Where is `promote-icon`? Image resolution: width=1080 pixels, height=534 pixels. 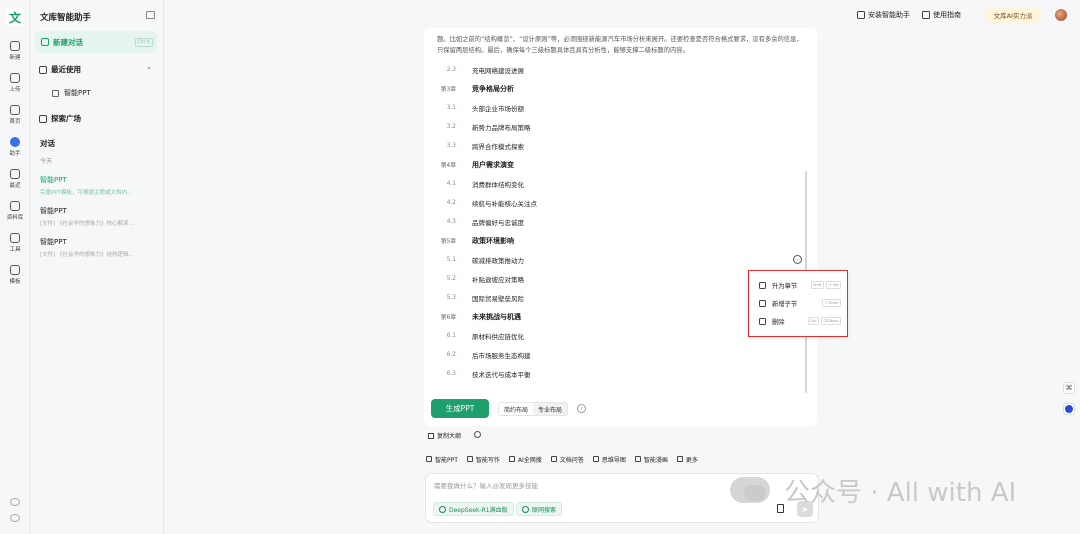 promote-icon is located at coordinates (762, 285).